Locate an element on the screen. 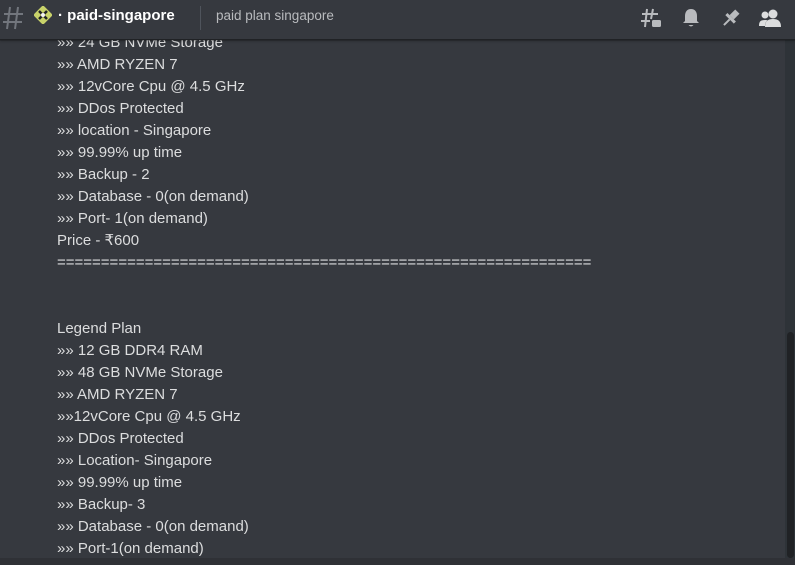  message-line: »» Location- Singapore is located at coordinates (135, 460).